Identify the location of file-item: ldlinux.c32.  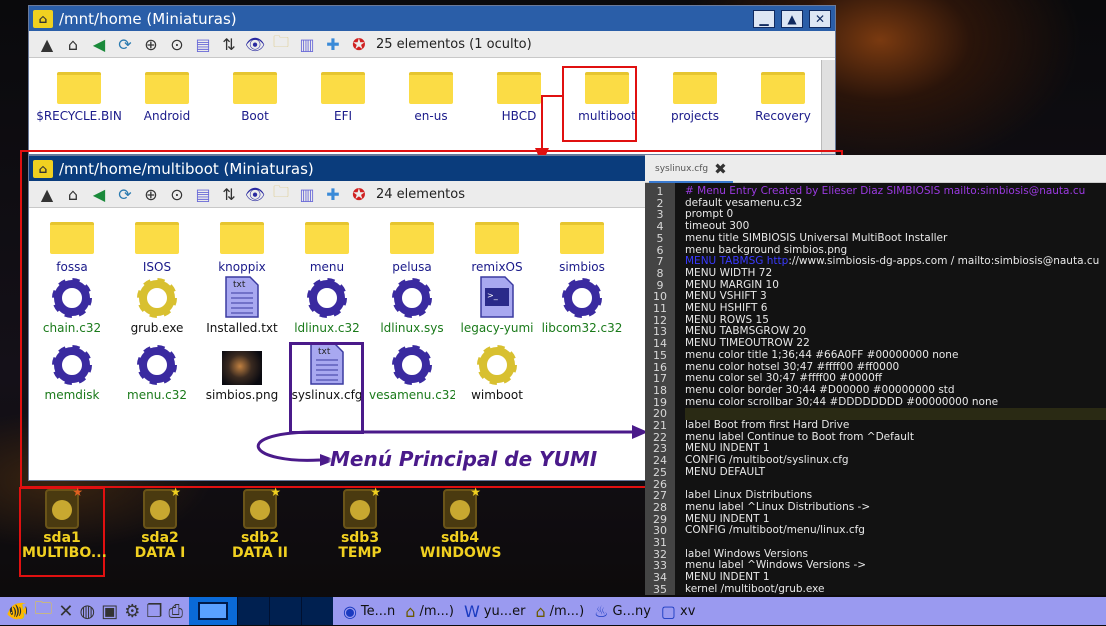
(327, 305).